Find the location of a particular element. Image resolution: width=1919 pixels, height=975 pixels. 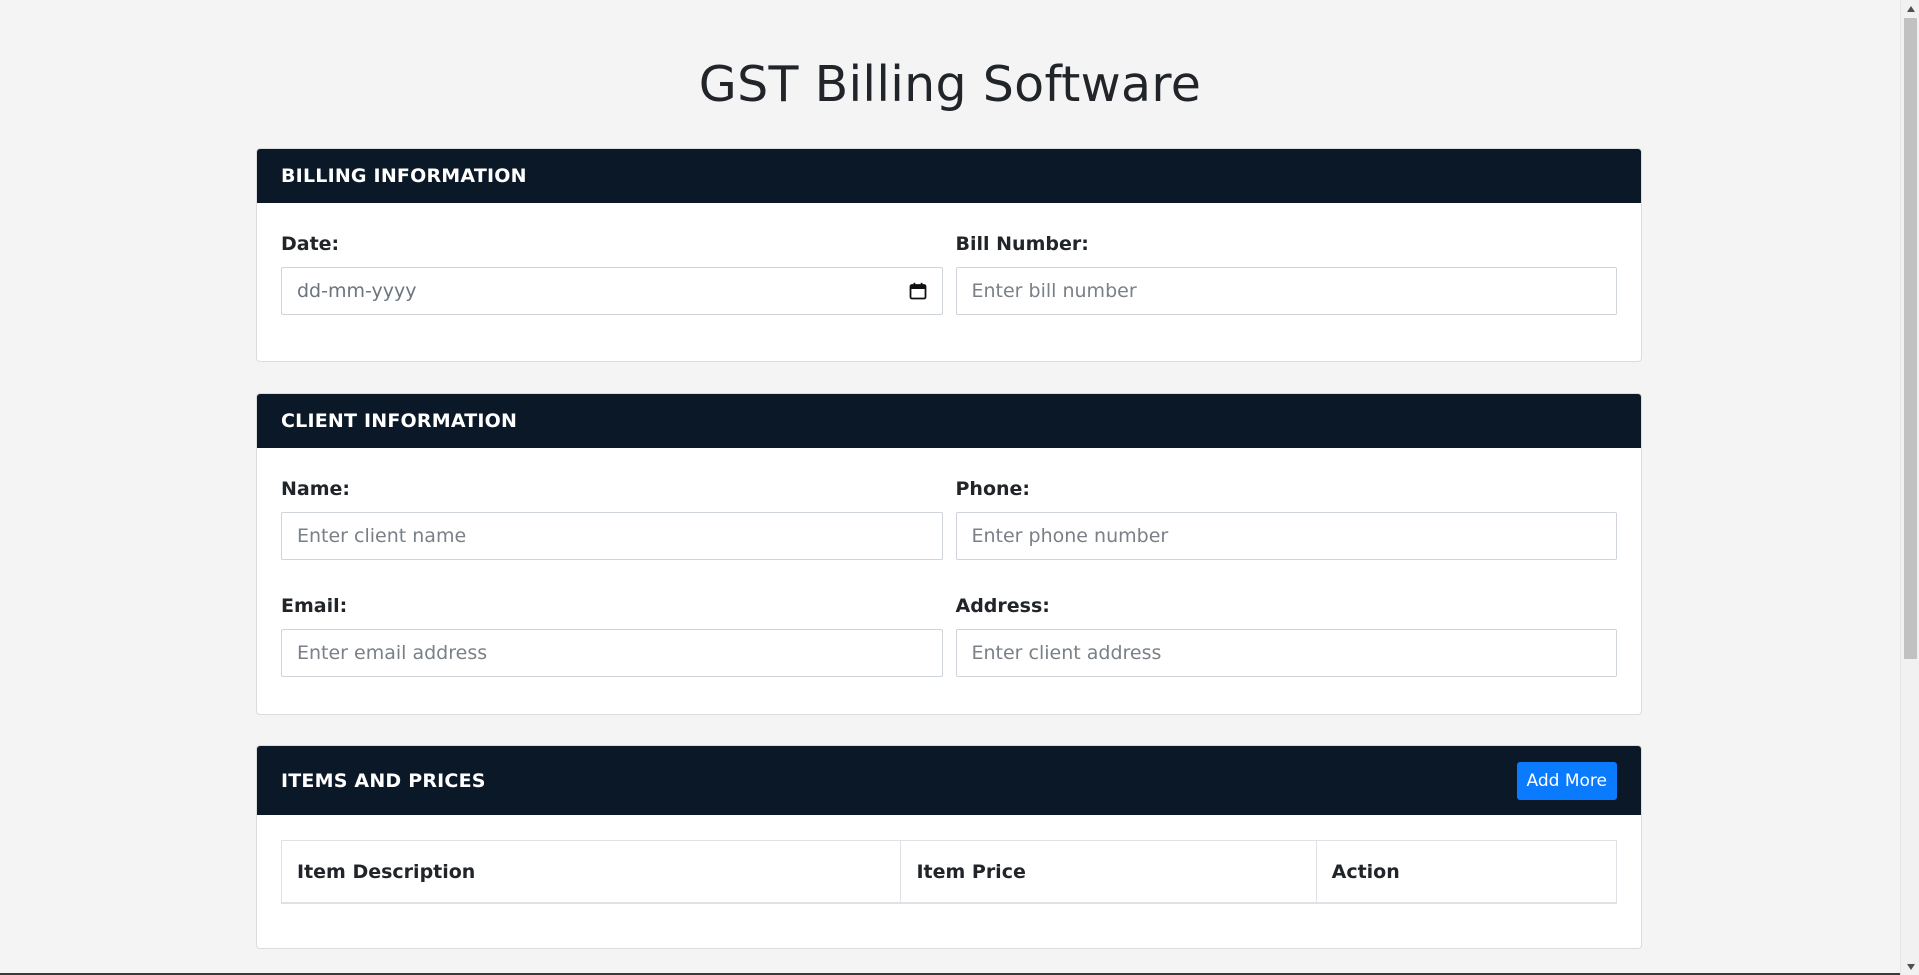

billing-information-title: BILLING INFORMATION is located at coordinates (404, 176).